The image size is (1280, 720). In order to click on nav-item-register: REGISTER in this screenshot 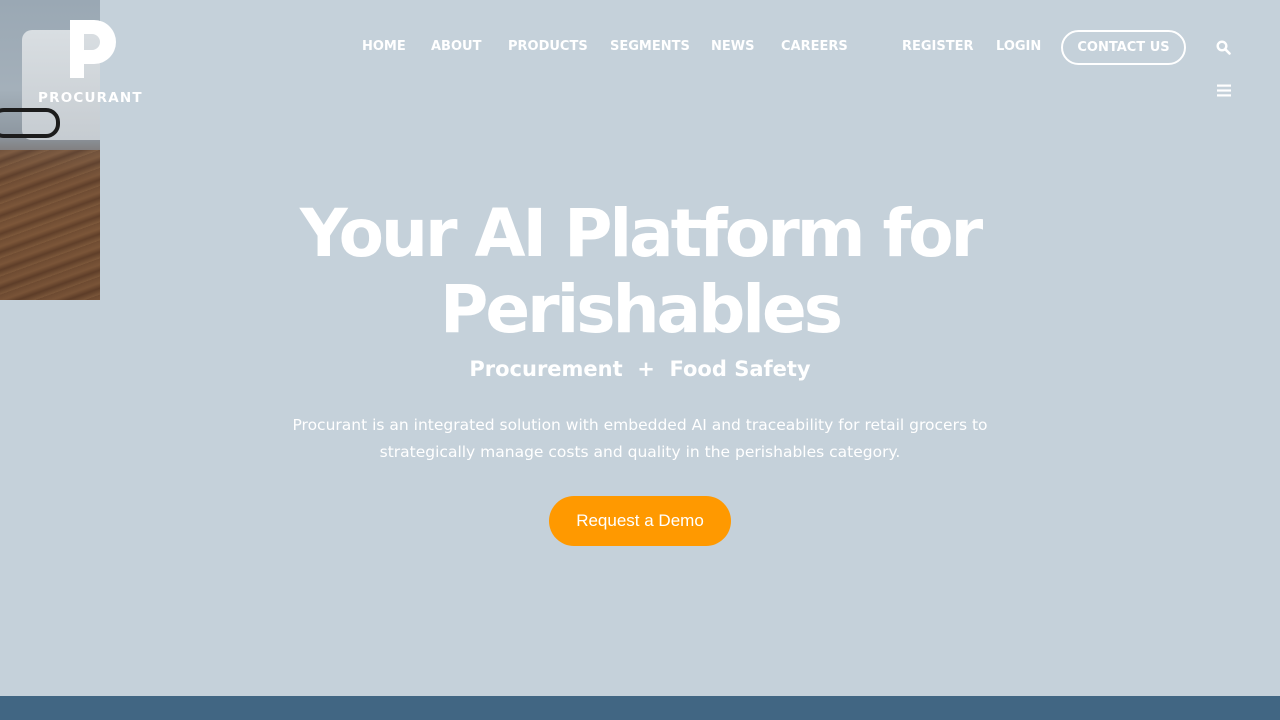, I will do `click(938, 46)`.